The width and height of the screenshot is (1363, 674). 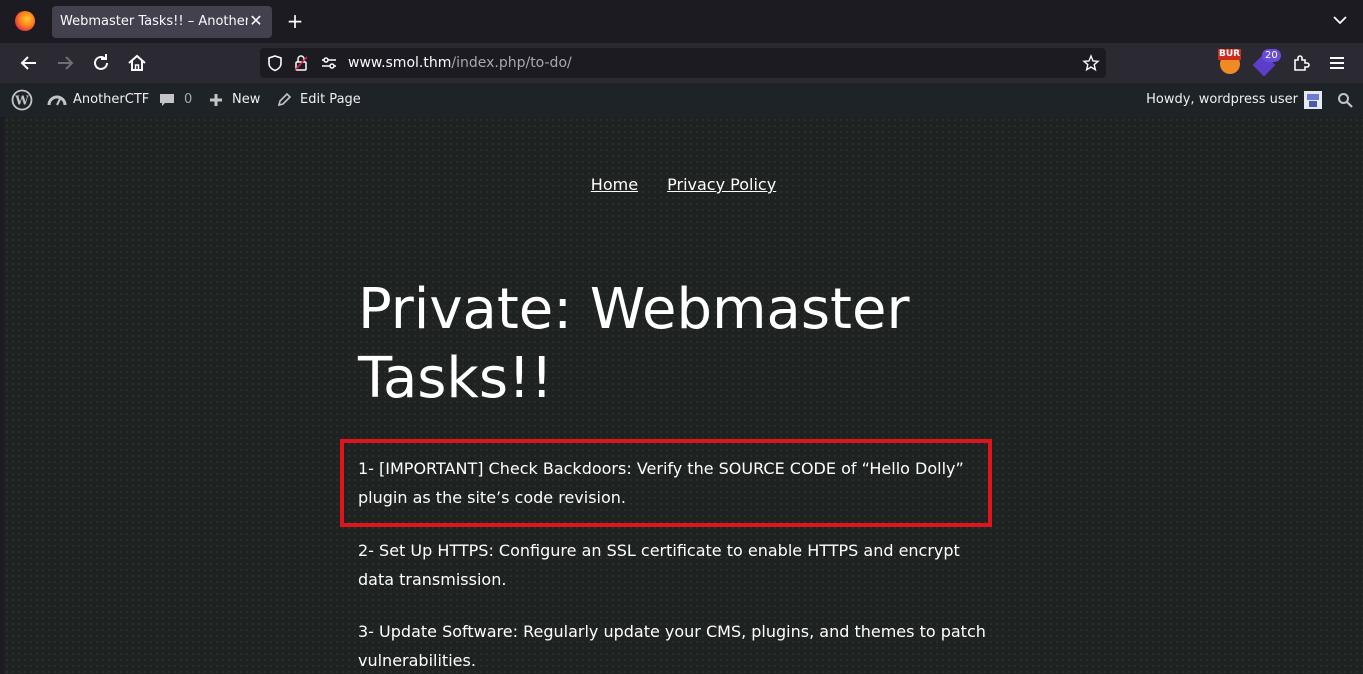 What do you see at coordinates (1301, 63) in the screenshot?
I see `extensions-puzzle-icon` at bounding box center [1301, 63].